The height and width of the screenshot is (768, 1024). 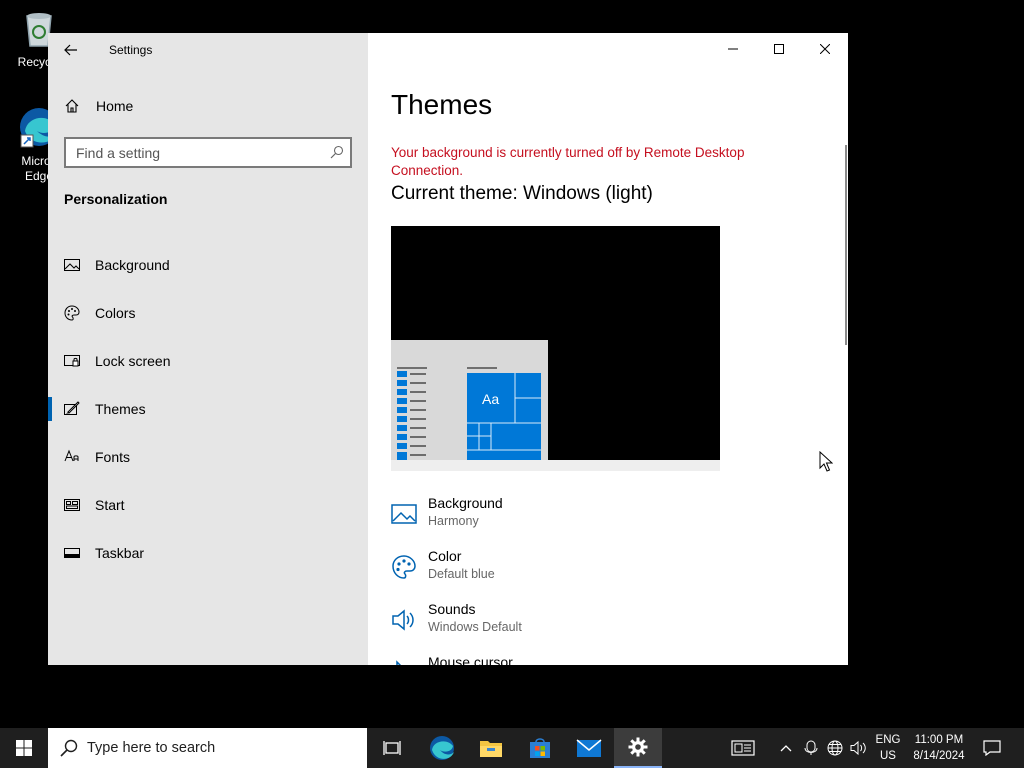 I want to click on sidebar-item-label: Themes, so click(x=120, y=409).